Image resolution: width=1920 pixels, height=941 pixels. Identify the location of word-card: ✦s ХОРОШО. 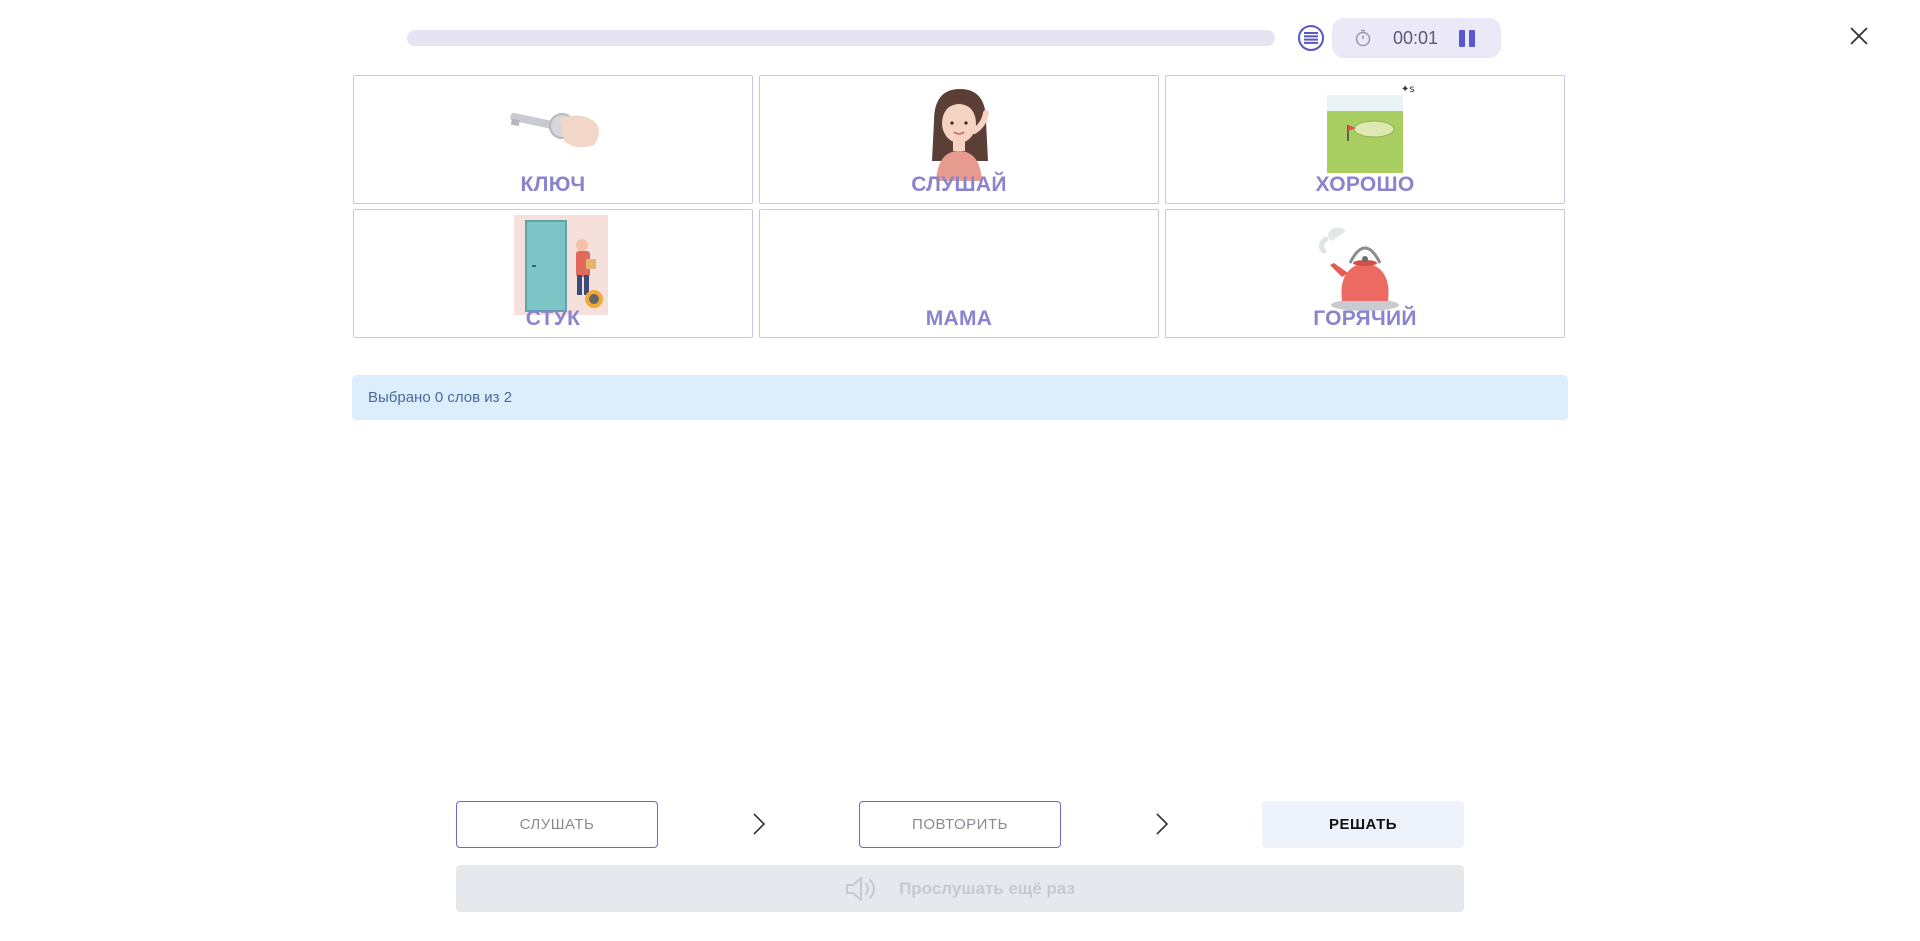
(1365, 139).